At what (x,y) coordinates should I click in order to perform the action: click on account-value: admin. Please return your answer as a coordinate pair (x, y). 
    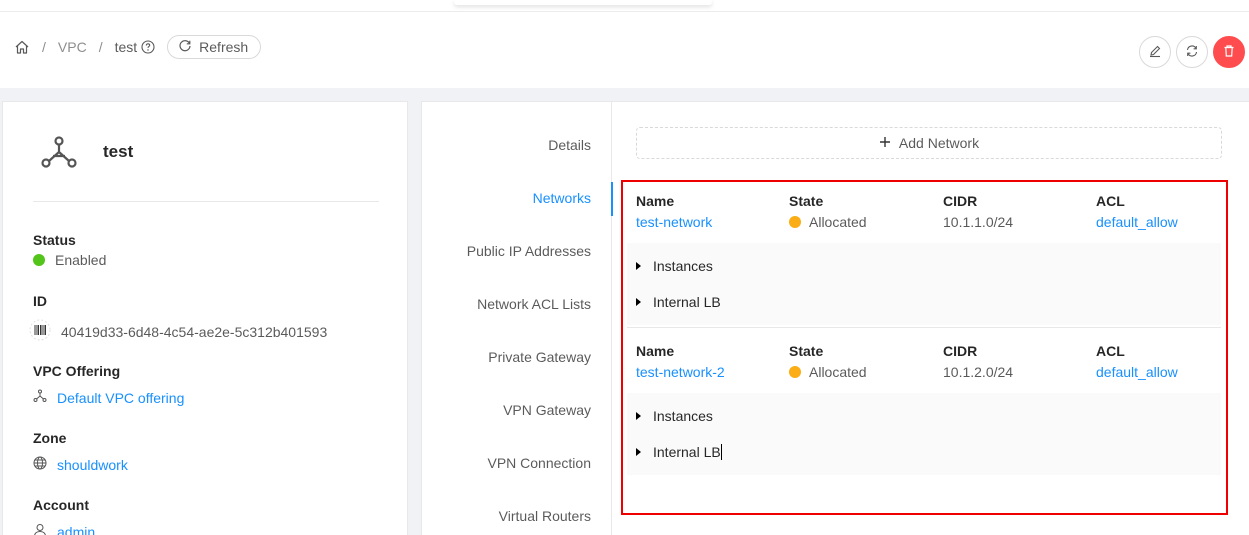
    Looking at the image, I should click on (64, 529).